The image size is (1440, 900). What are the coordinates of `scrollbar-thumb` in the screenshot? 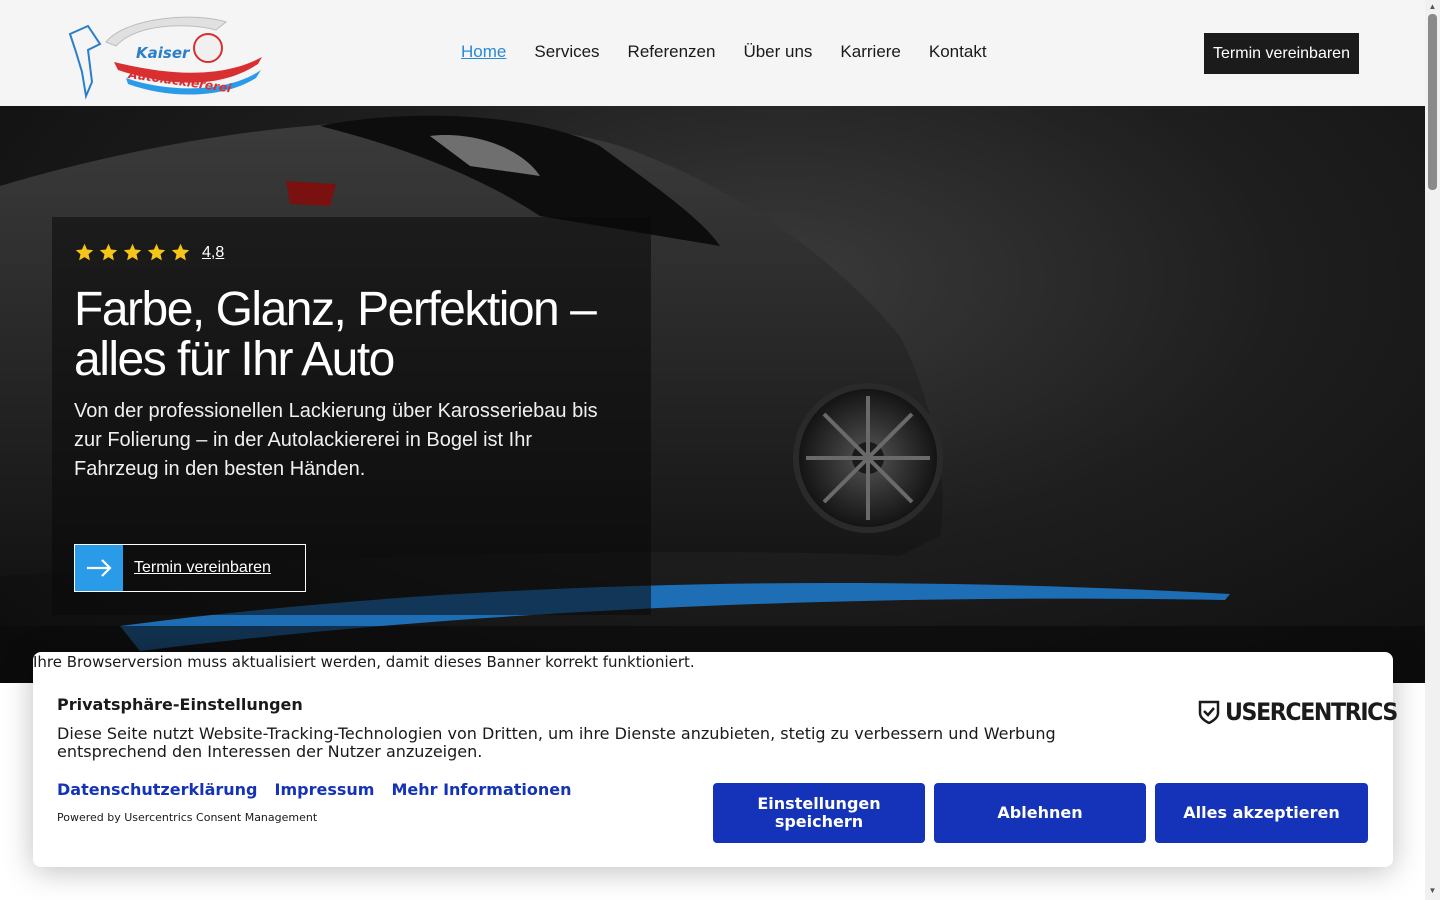 It's located at (1432, 102).